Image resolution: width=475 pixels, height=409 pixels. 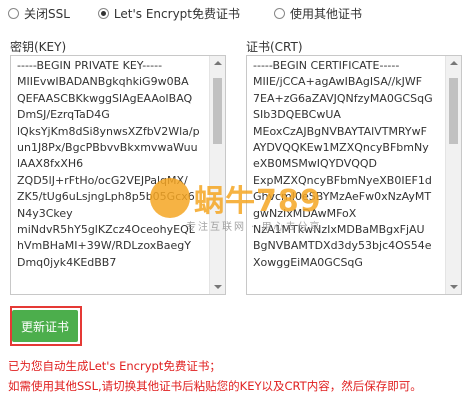 I want to click on key-field-label: 密钥(KEY), so click(x=38, y=47).